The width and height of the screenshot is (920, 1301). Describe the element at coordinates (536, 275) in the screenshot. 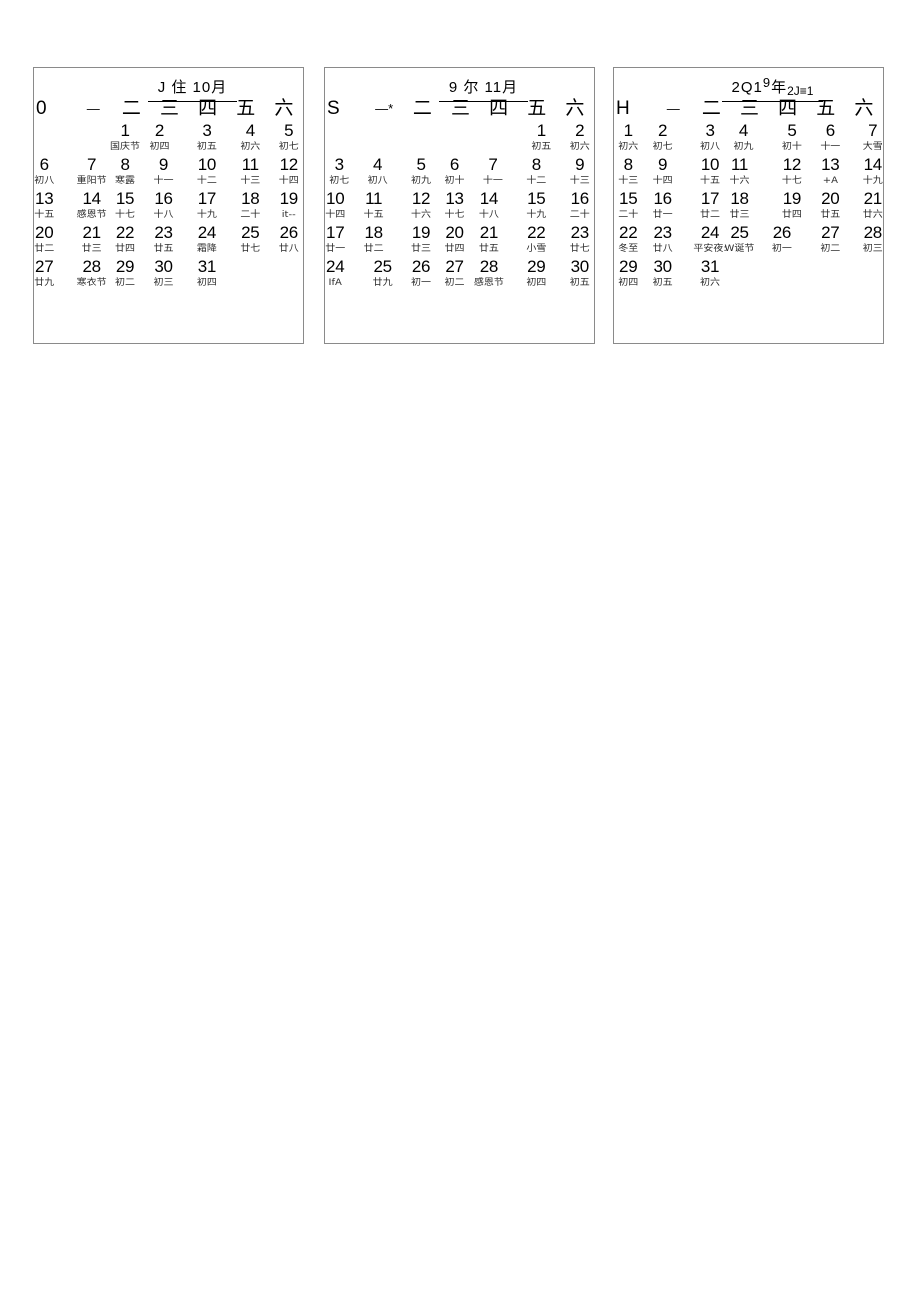

I see `day-cell: 29 初四` at that location.